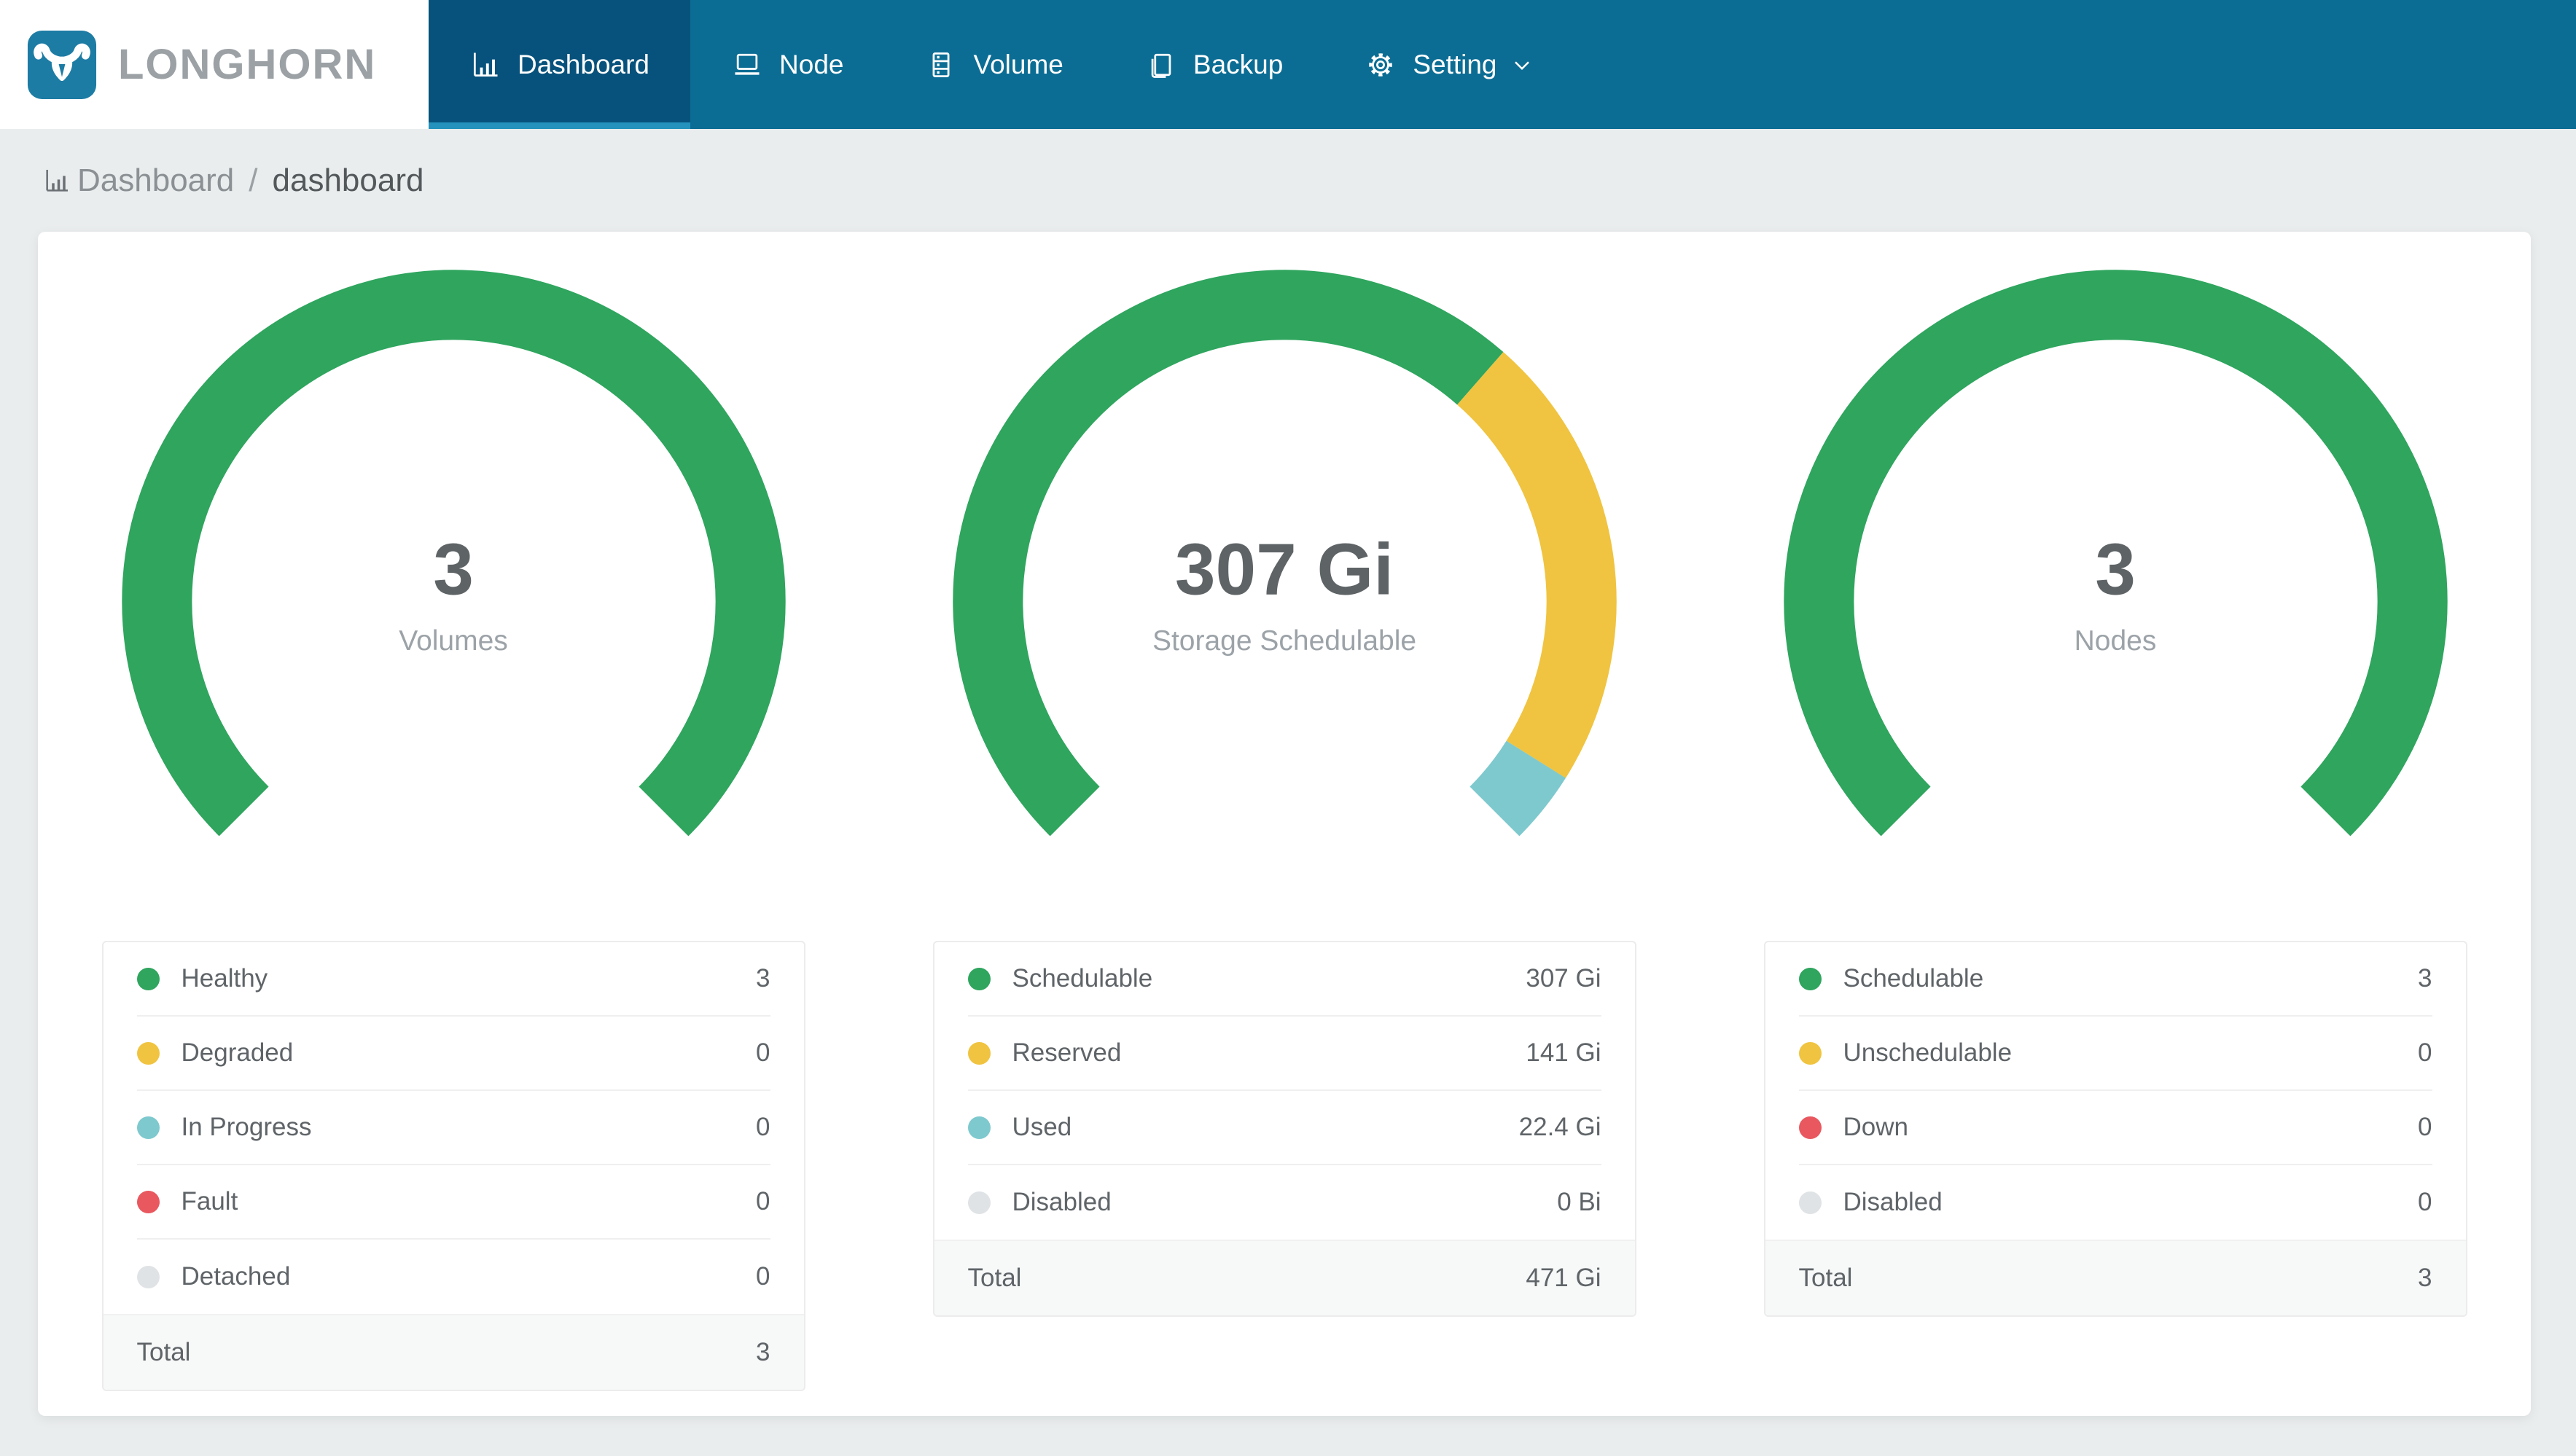 The height and width of the screenshot is (1456, 2576). I want to click on nav-item-dashboard: Dashboard, so click(560, 64).